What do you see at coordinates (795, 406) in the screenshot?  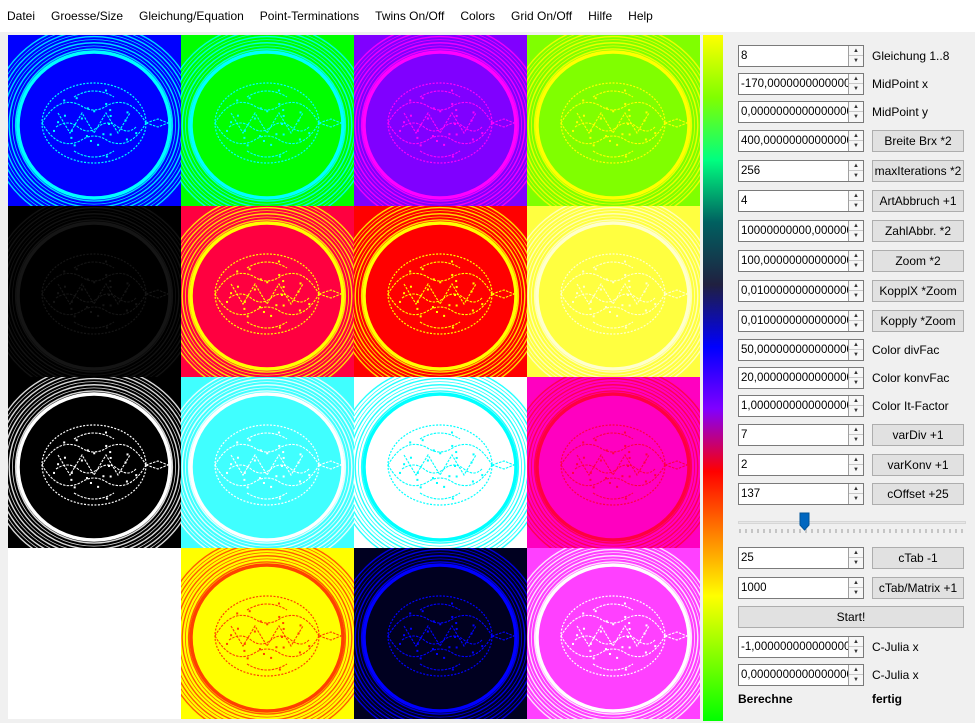 I see `spinbox-value: 1,0000000000000000` at bounding box center [795, 406].